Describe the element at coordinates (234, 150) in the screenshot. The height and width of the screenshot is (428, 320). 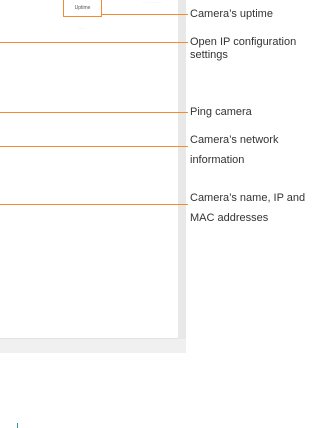
I see `callout-network-info: Camera’s network information` at that location.